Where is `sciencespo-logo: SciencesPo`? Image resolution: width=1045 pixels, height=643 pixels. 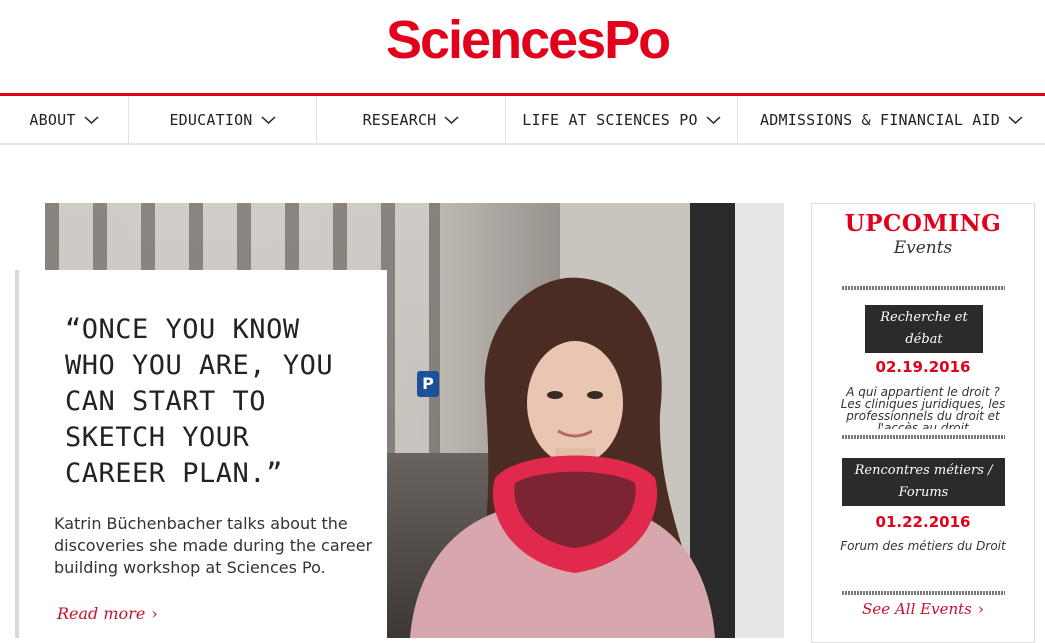 sciencespo-logo: SciencesPo is located at coordinates (528, 40).